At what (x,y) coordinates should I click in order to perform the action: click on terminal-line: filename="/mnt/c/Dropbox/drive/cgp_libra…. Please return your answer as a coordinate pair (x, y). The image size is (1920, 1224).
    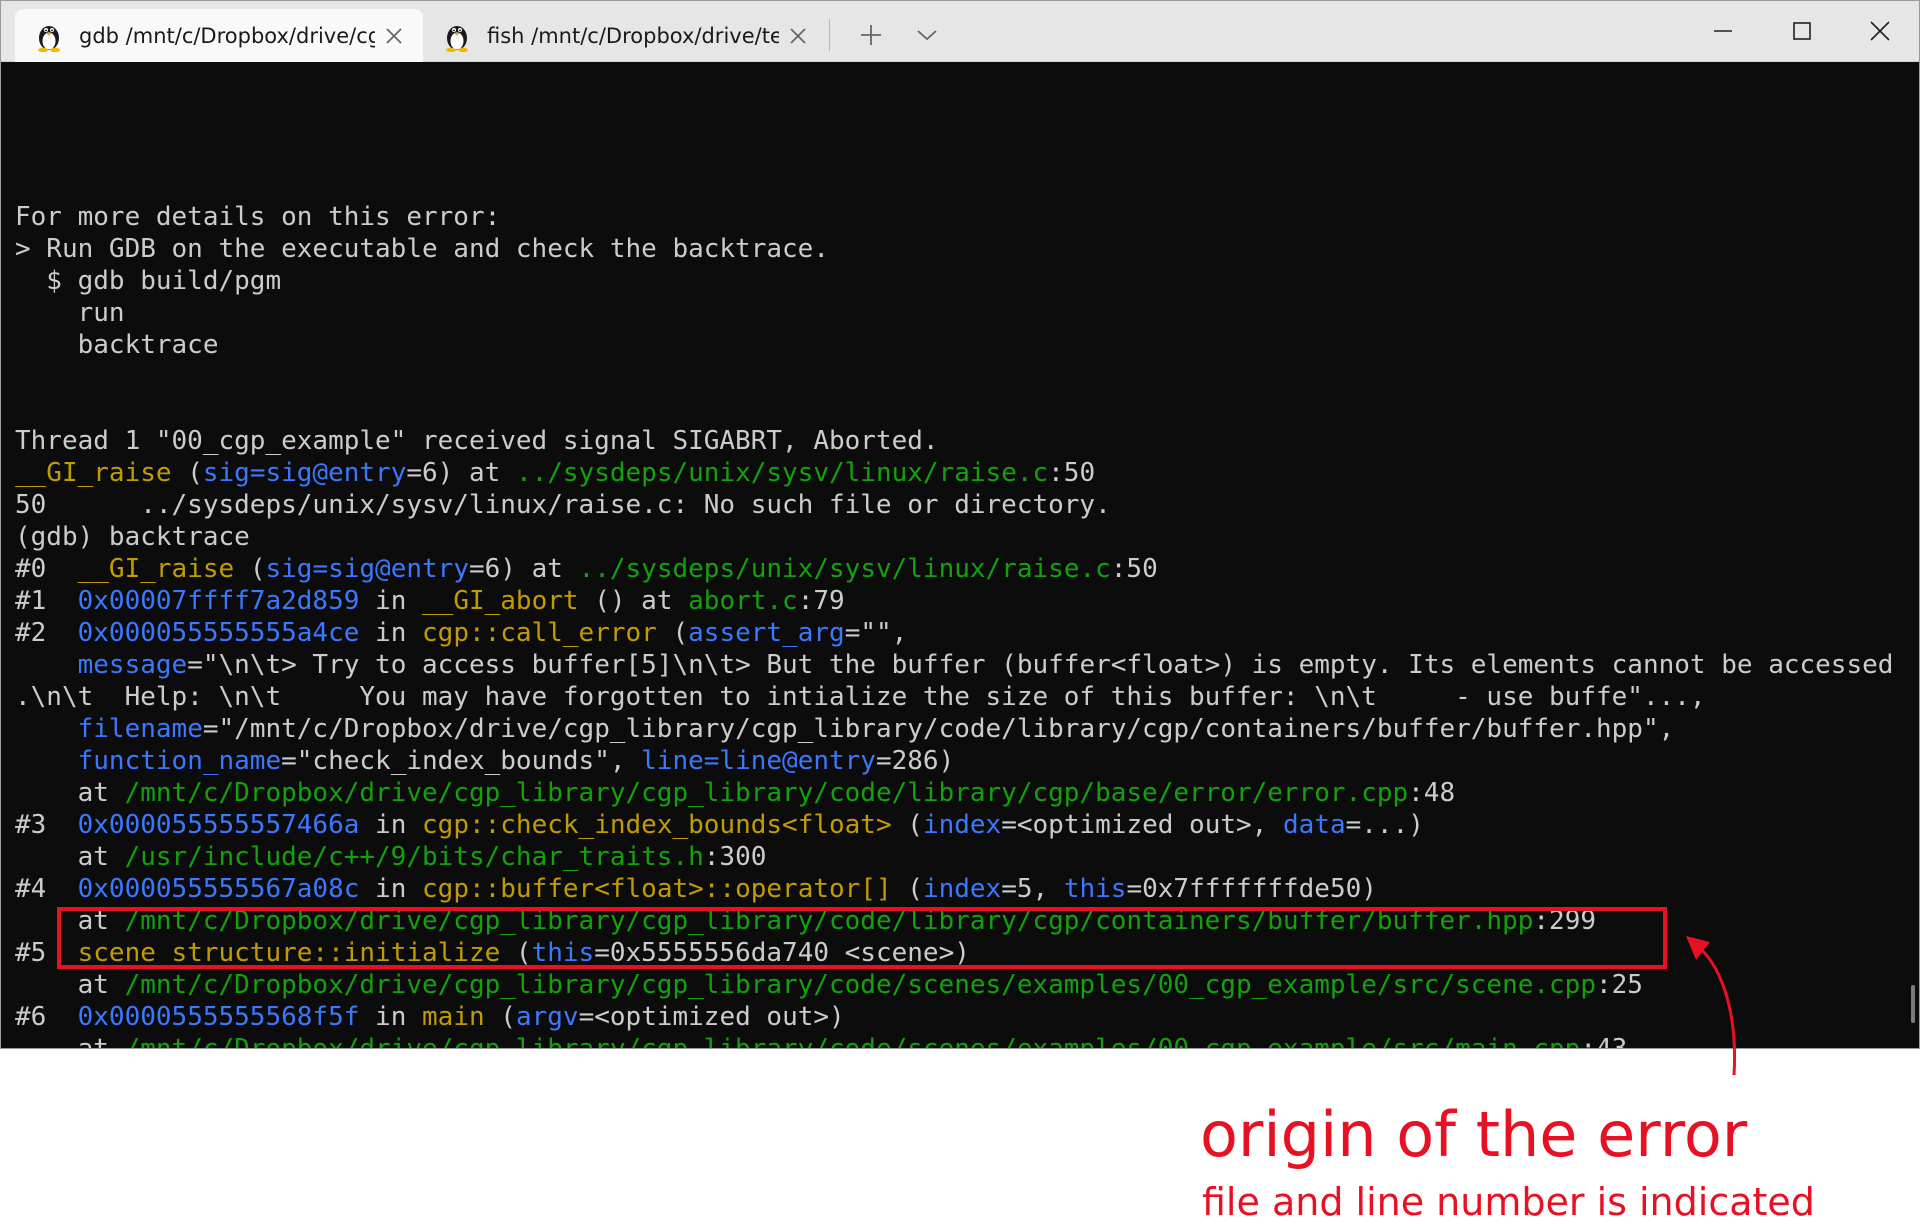
    Looking at the image, I should click on (965, 729).